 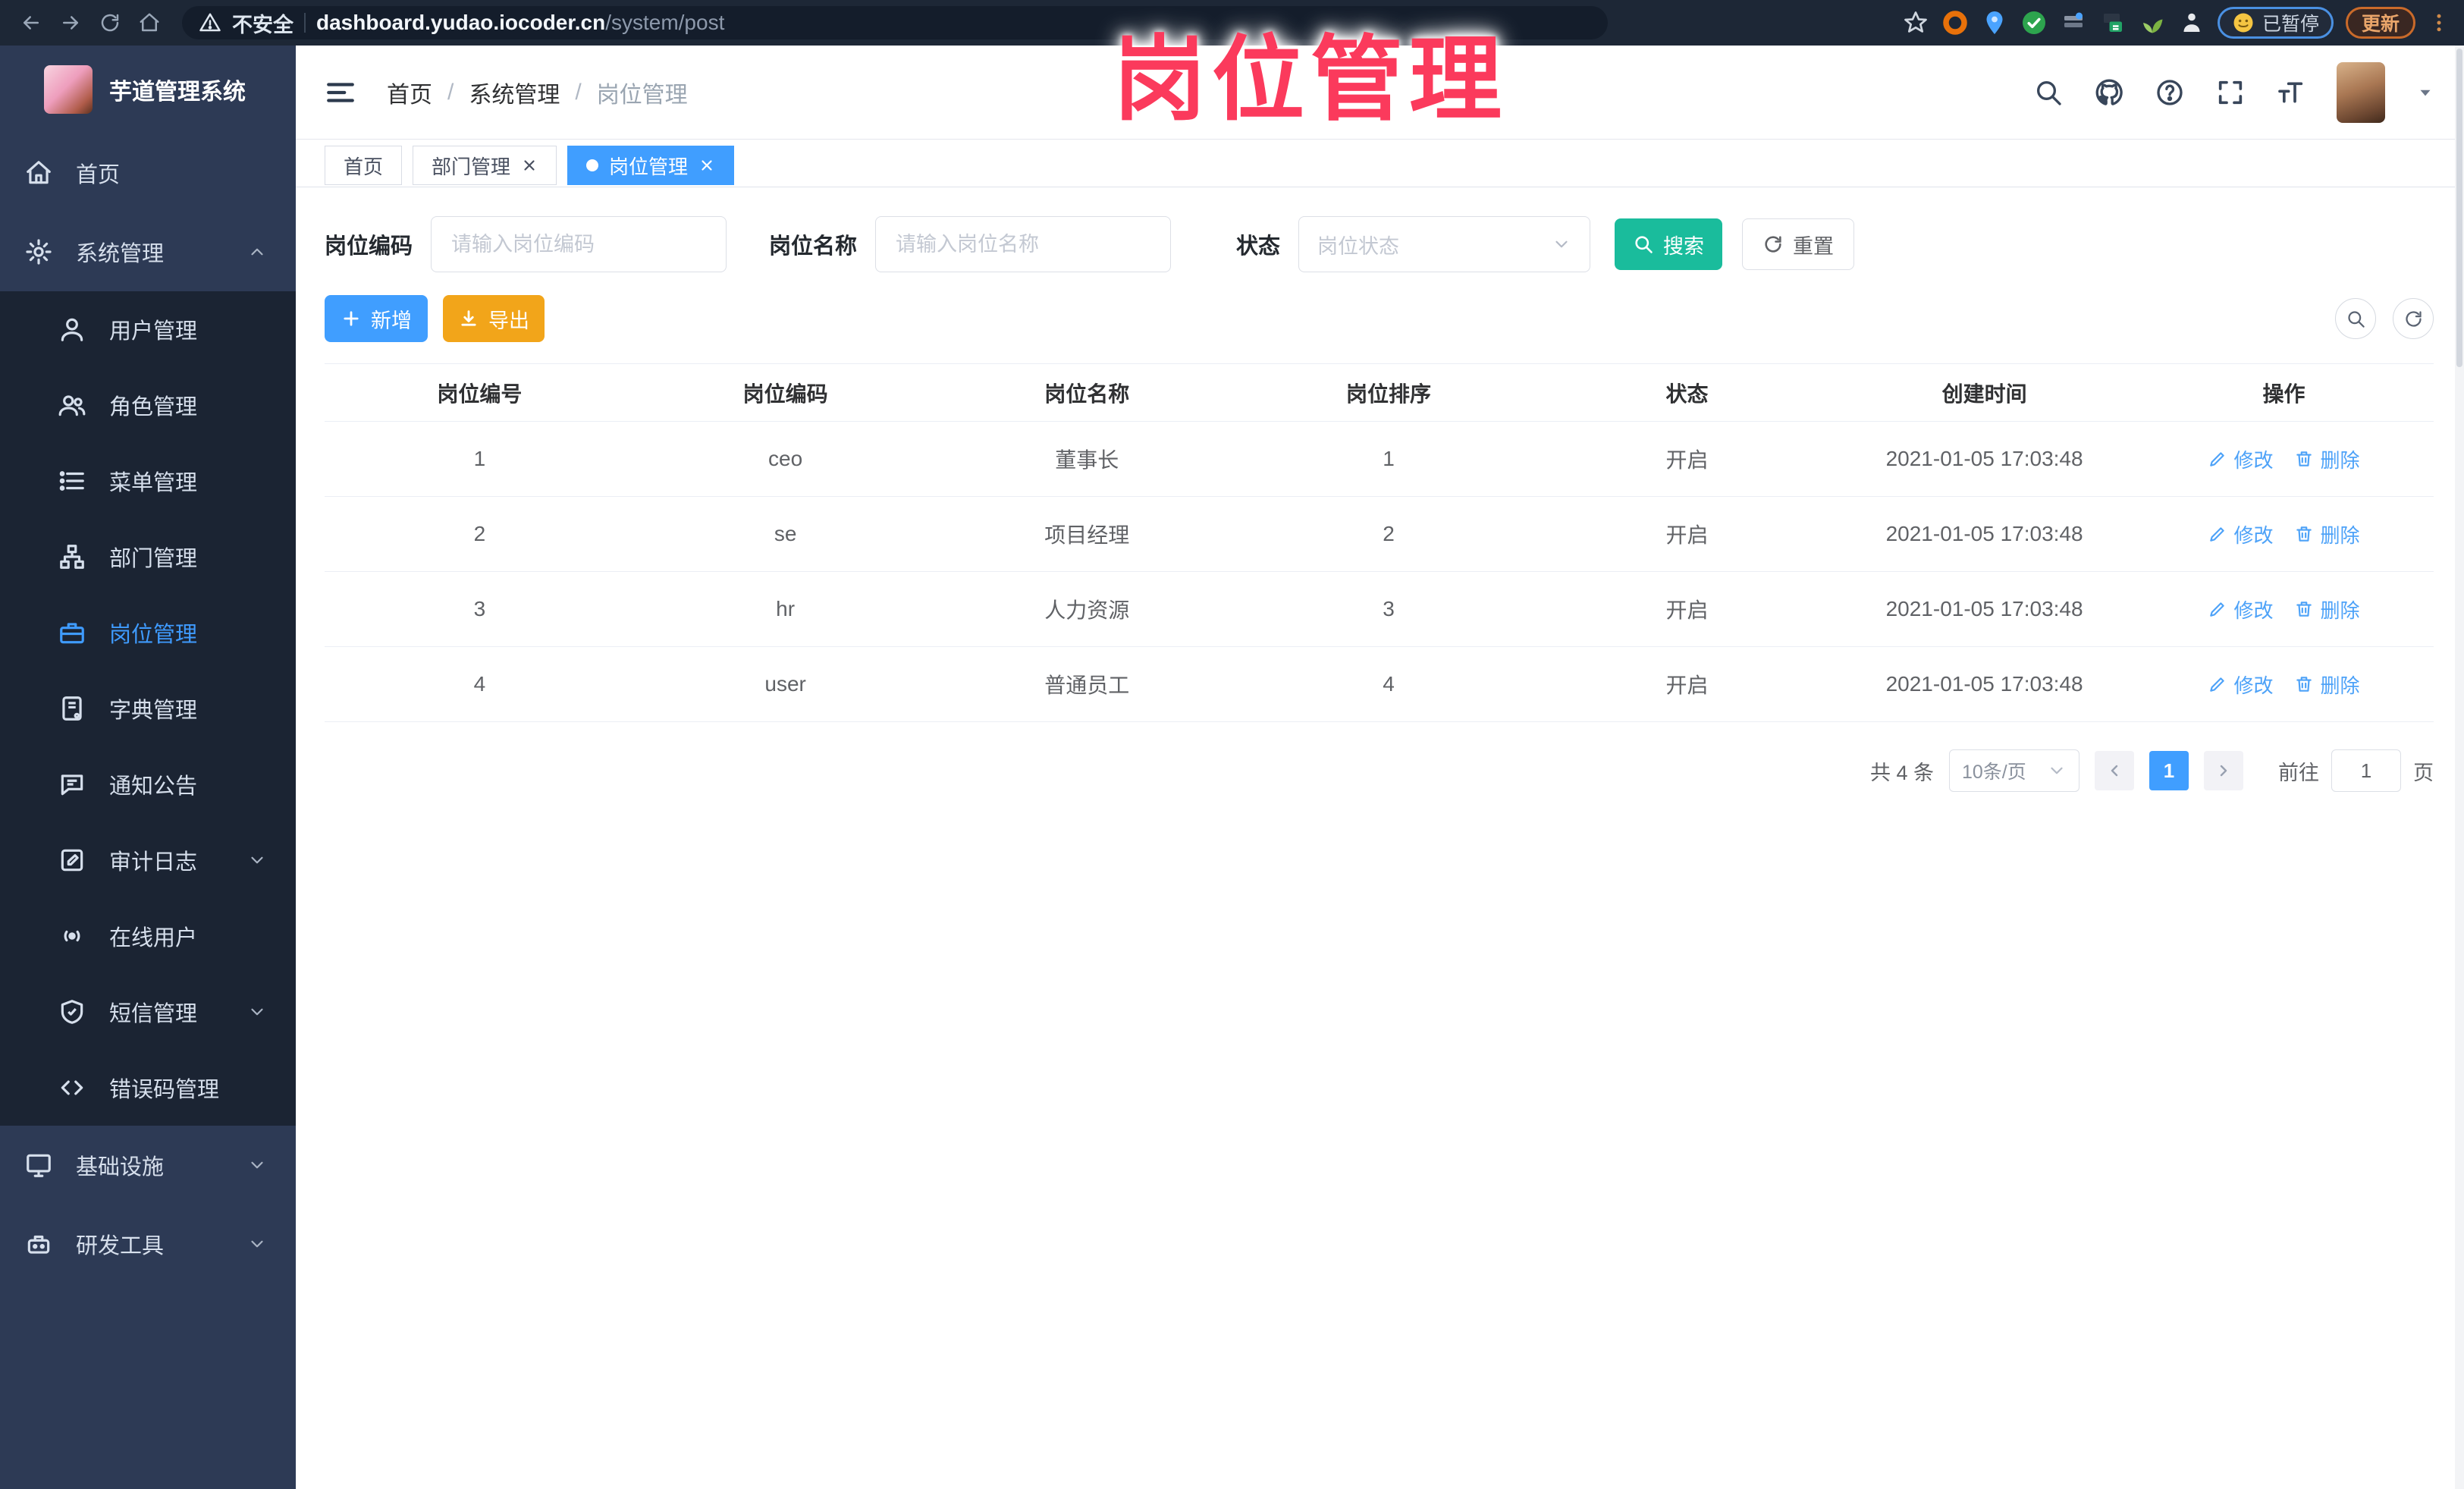 I want to click on page-scrollbar, so click(x=2459, y=767).